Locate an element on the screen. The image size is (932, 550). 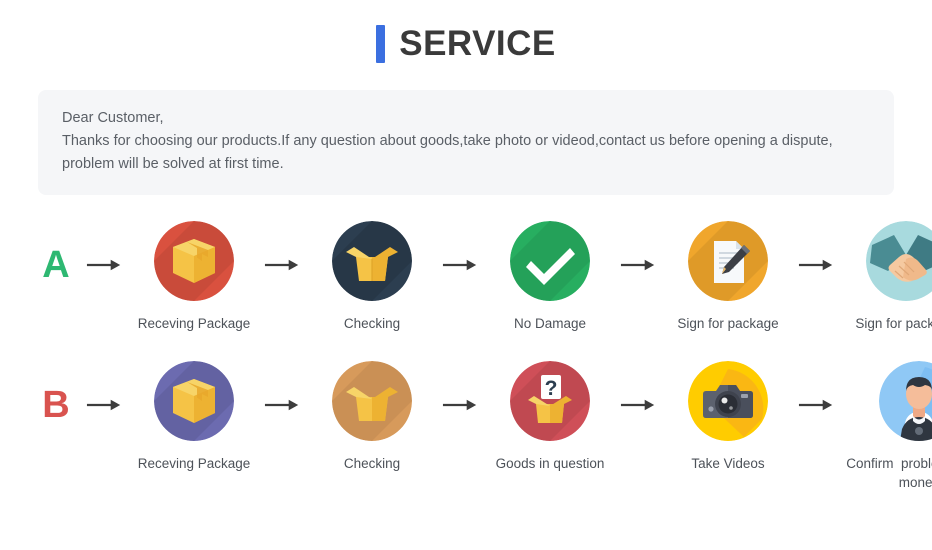
flow-step: Confirm problem,refund money is located at coordinates (888, 426).